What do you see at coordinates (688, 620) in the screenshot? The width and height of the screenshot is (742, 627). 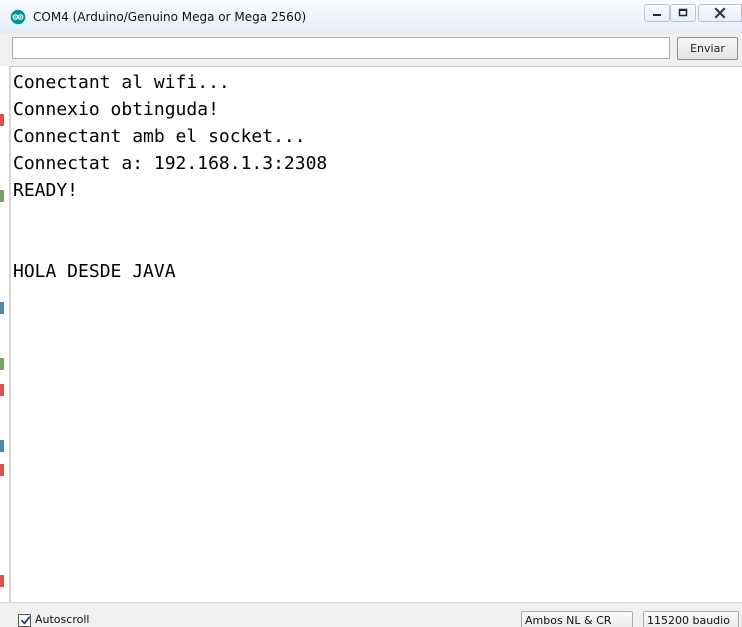 I see `baud-rate-value: 115200 baudio` at bounding box center [688, 620].